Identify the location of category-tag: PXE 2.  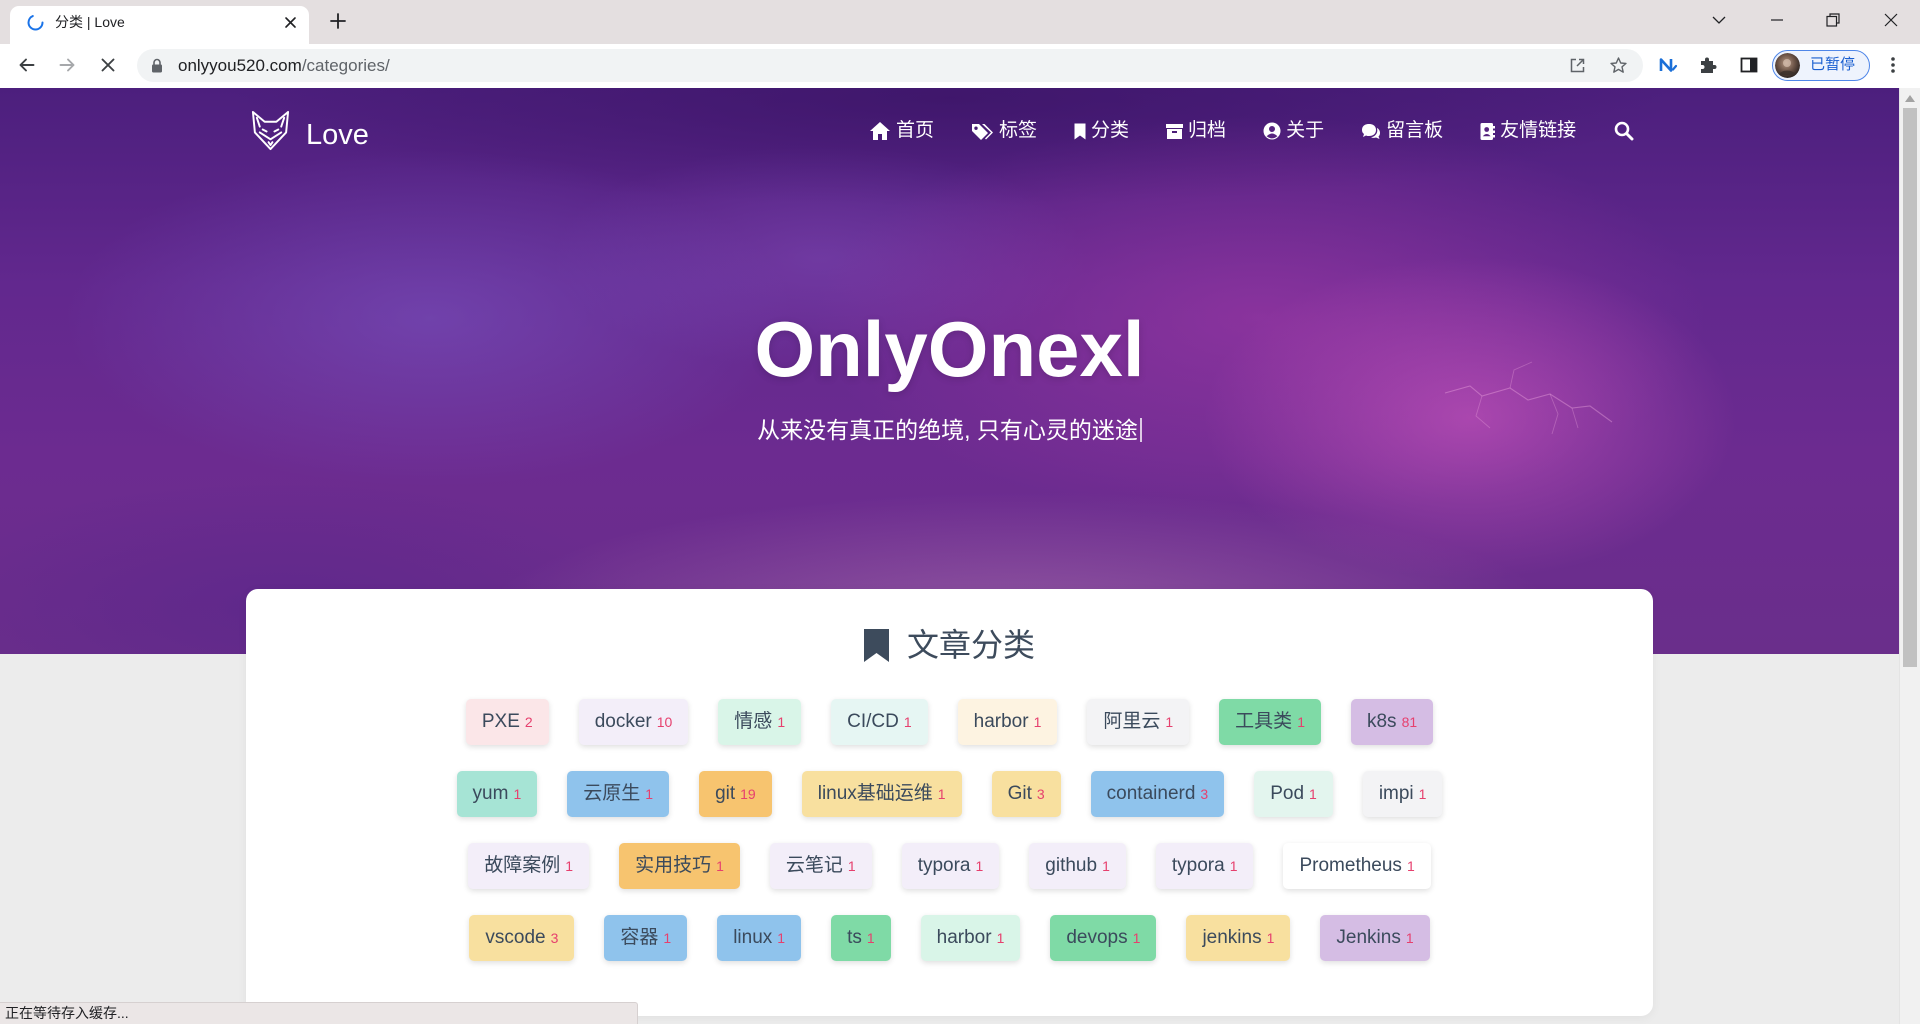
(507, 722).